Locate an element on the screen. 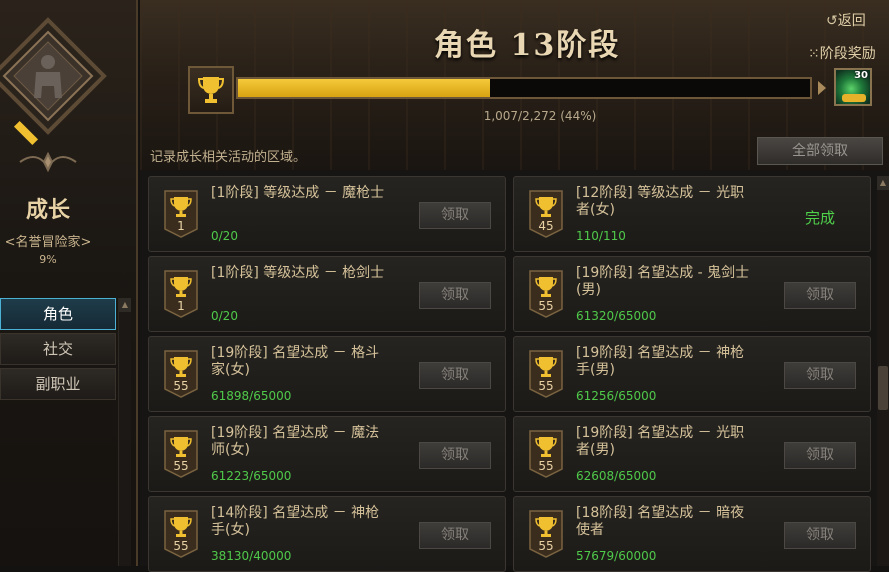 The height and width of the screenshot is (572, 889). page-title: 角色 13阶段 is located at coordinates (527, 45).